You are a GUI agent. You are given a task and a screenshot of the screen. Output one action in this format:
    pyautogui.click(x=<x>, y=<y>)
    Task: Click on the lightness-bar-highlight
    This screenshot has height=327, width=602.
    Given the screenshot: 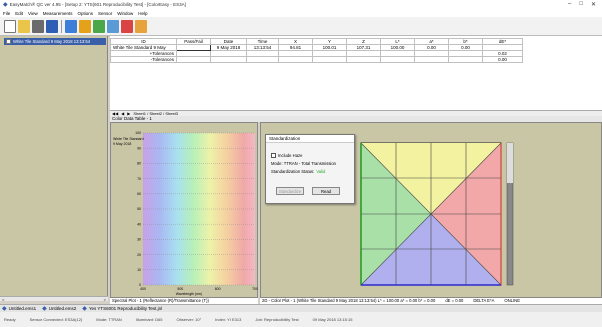 What is the action you would take?
    pyautogui.click(x=510, y=163)
    